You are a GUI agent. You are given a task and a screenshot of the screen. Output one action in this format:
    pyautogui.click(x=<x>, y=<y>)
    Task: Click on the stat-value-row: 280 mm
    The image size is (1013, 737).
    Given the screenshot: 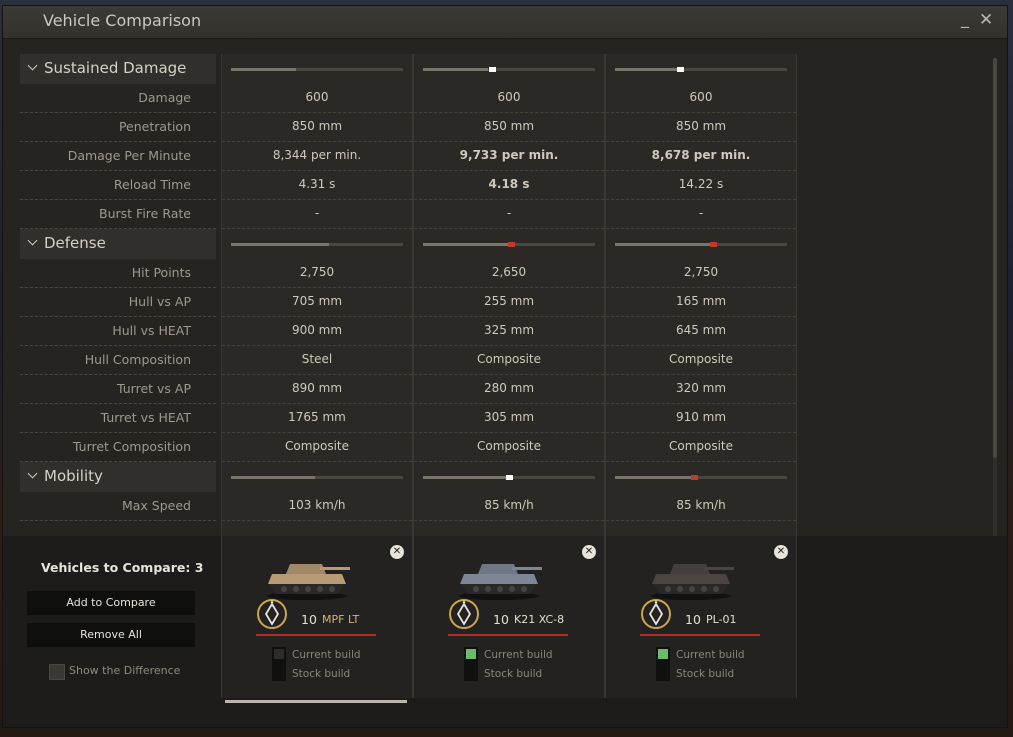 What is the action you would take?
    pyautogui.click(x=509, y=389)
    